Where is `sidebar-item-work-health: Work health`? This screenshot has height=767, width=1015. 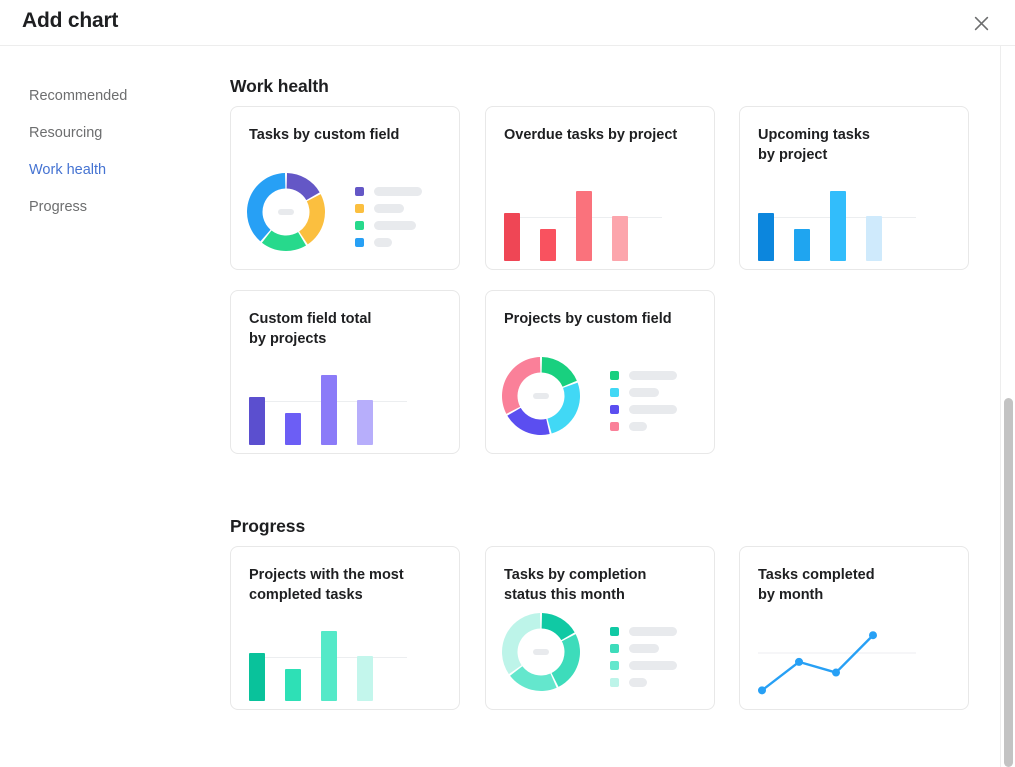
sidebar-item-work-health: Work health is located at coordinates (105, 170).